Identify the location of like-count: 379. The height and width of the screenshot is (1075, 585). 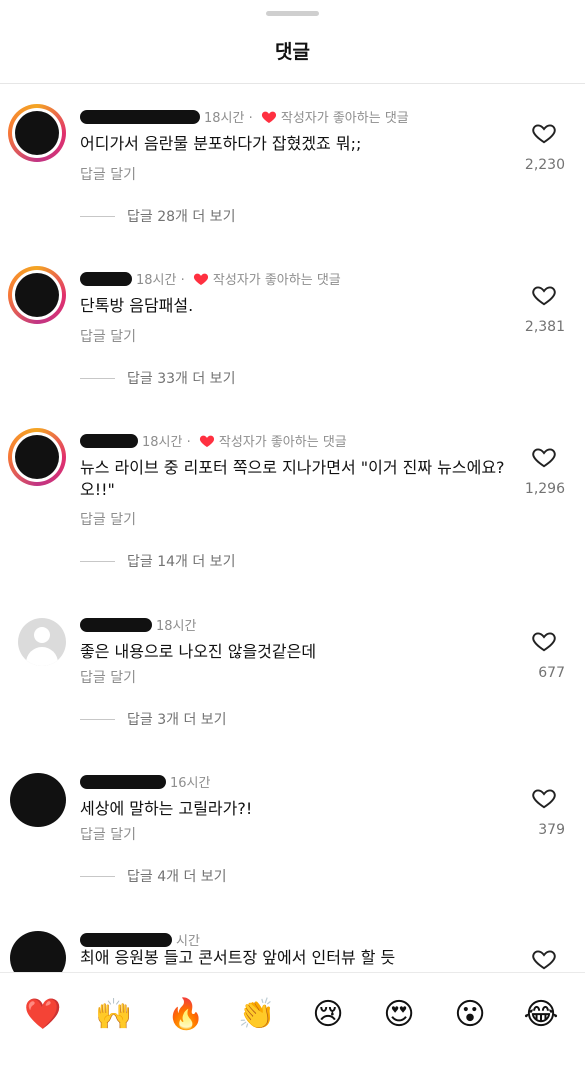
(551, 830).